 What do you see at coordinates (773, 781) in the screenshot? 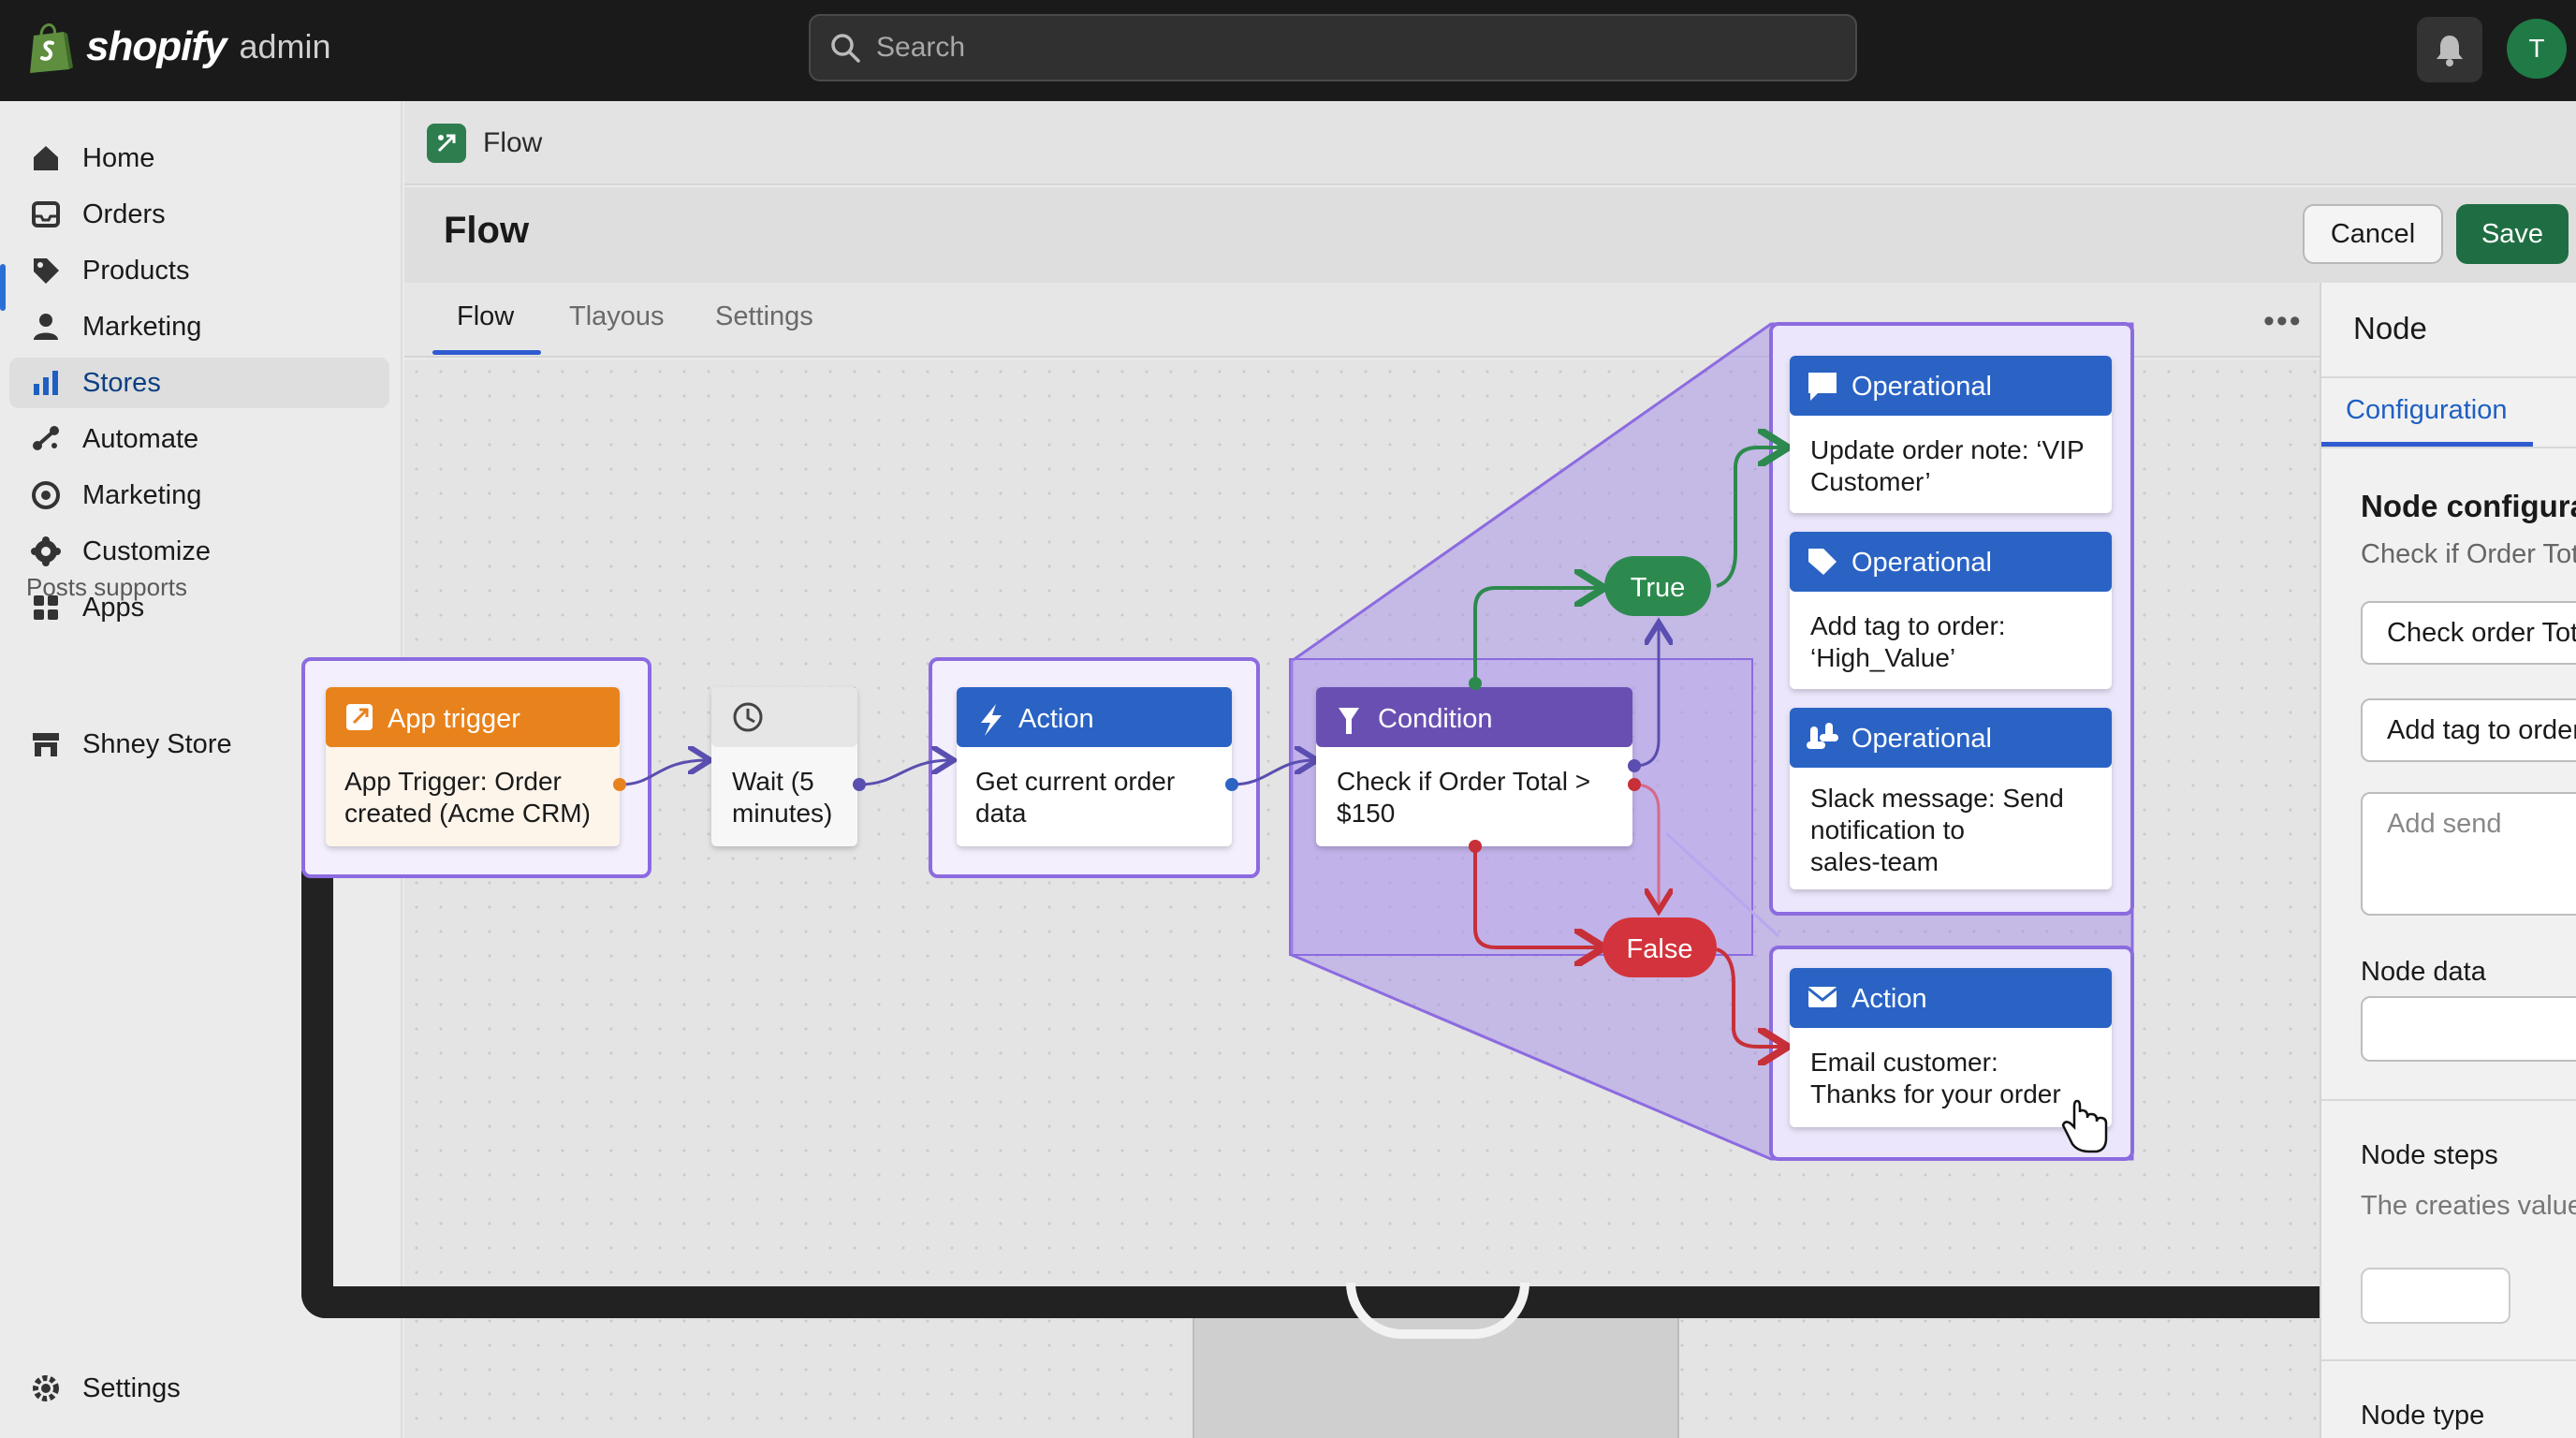
I see `wait-line1: Wait (5` at bounding box center [773, 781].